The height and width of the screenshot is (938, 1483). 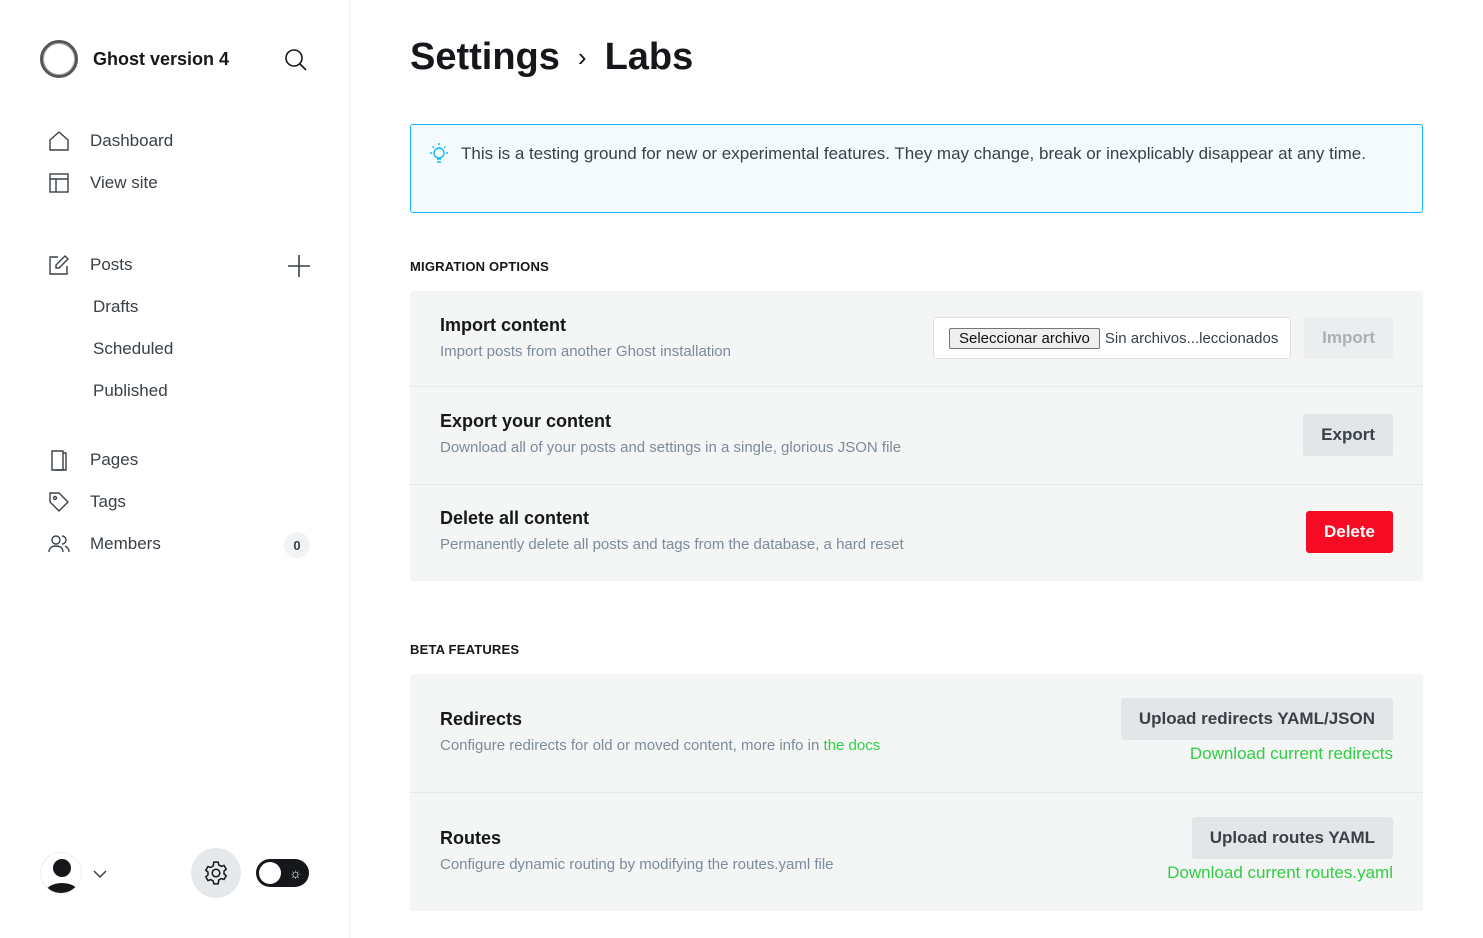 What do you see at coordinates (59, 502) in the screenshot?
I see `tag-icon` at bounding box center [59, 502].